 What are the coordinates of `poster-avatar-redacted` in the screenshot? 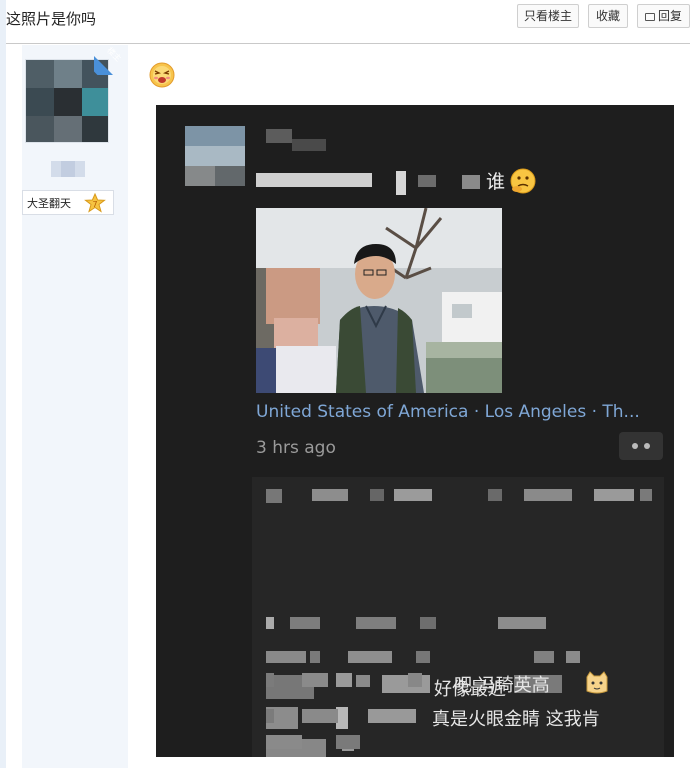 It's located at (215, 156).